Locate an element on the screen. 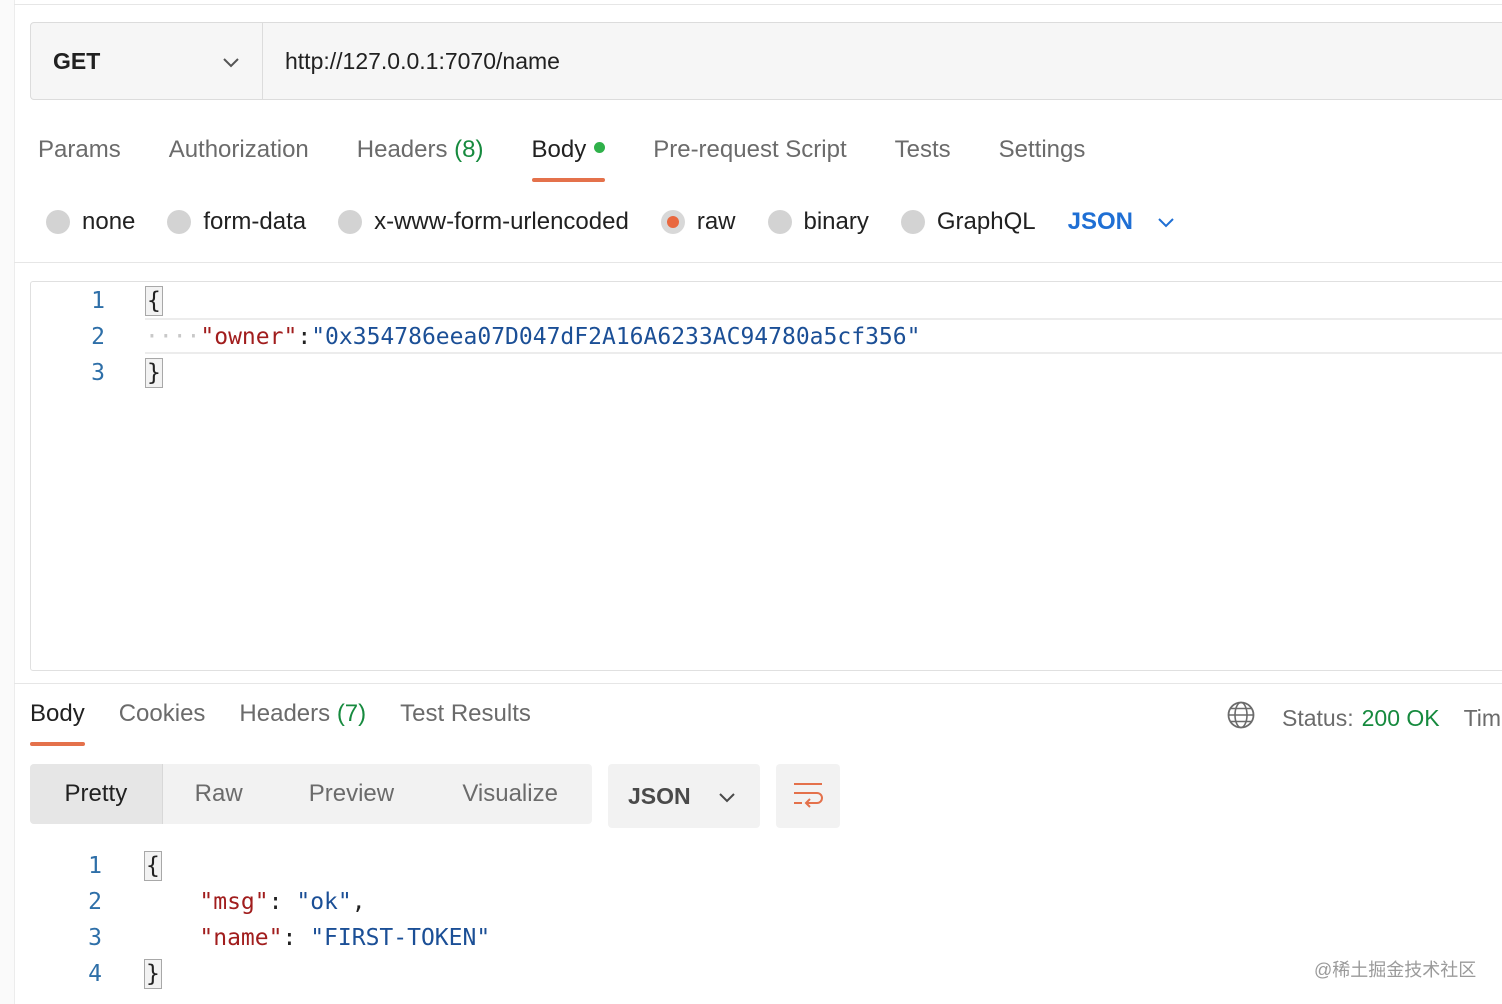 This screenshot has width=1502, height=1004. response-status: Status: 200 OK Tim is located at coordinates (1363, 718).